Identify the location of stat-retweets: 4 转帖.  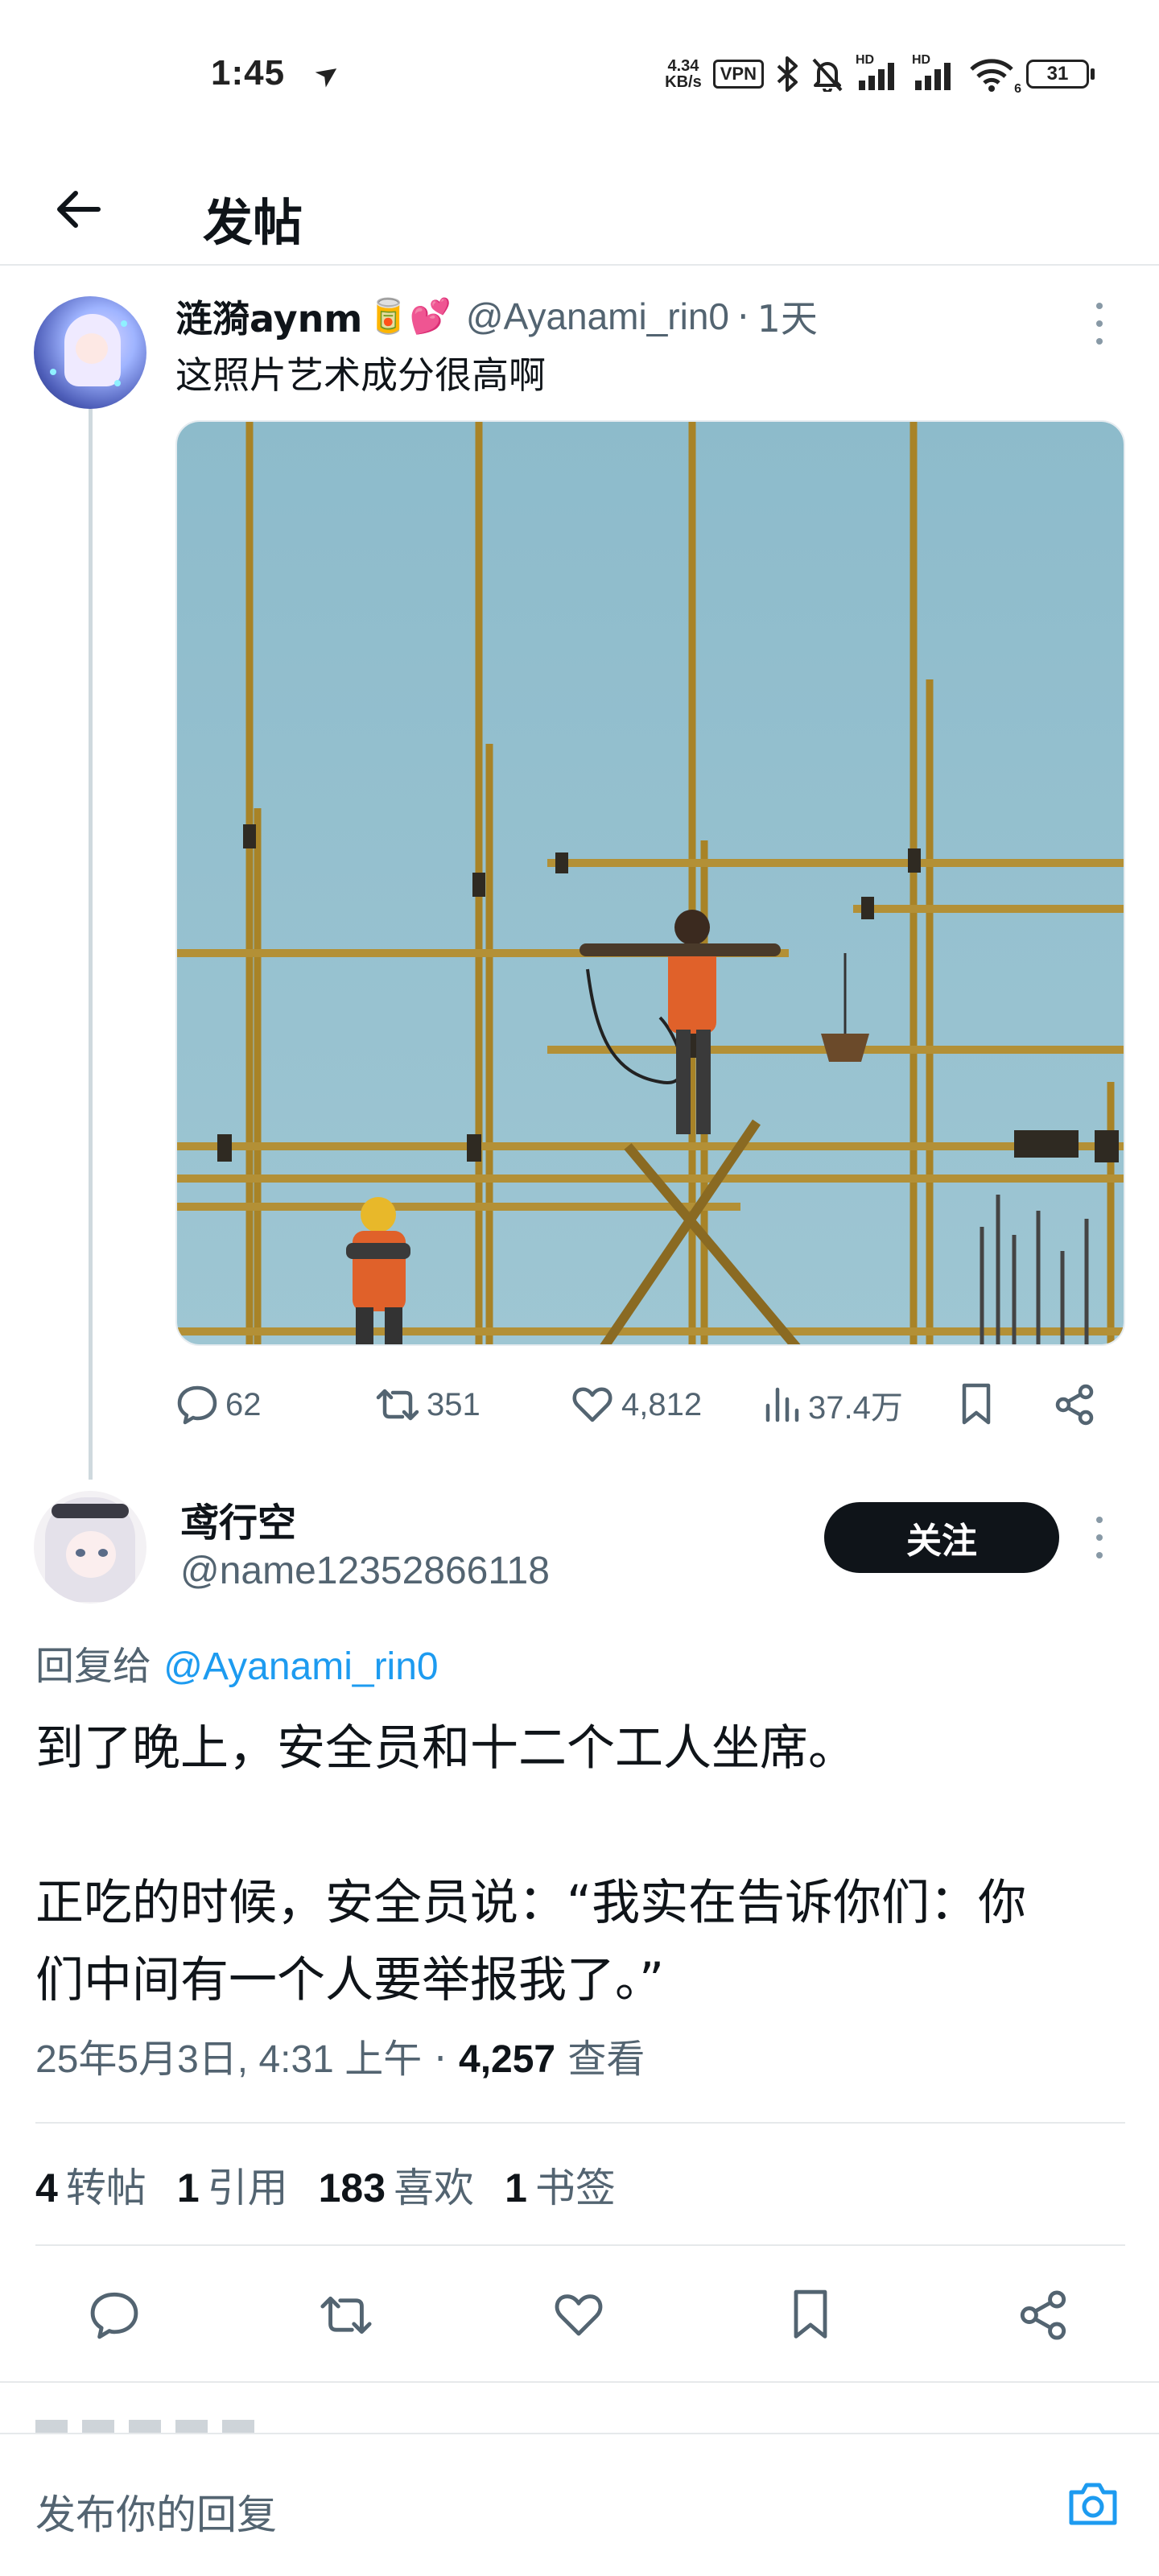
(90, 2185).